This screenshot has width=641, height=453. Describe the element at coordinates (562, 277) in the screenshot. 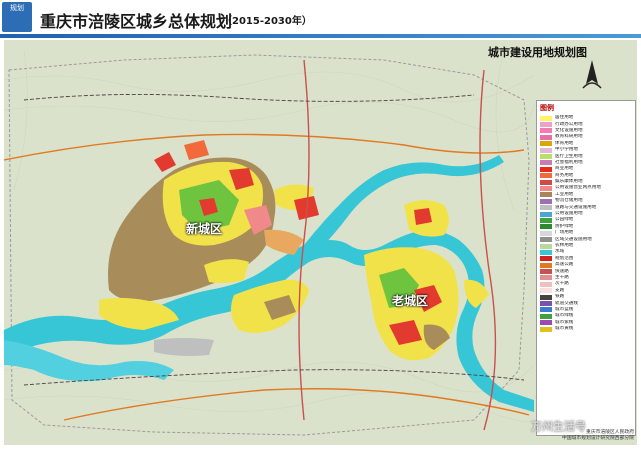

I see `legend-label: 主干路` at that location.